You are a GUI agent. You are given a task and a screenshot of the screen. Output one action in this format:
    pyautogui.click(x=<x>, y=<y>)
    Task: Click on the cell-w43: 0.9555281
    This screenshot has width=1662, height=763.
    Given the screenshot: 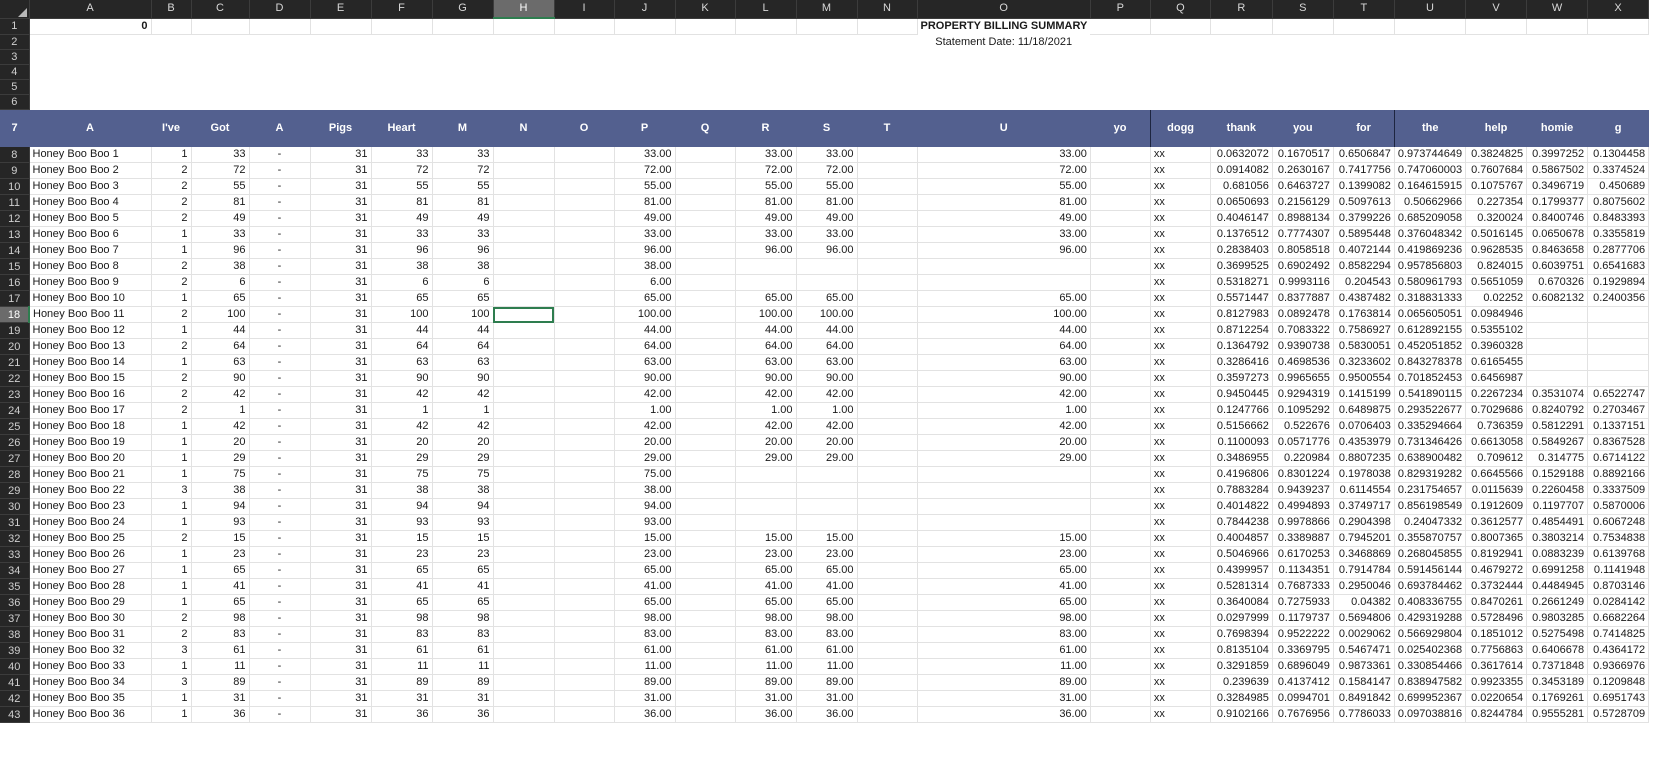 What is the action you would take?
    pyautogui.click(x=1557, y=714)
    